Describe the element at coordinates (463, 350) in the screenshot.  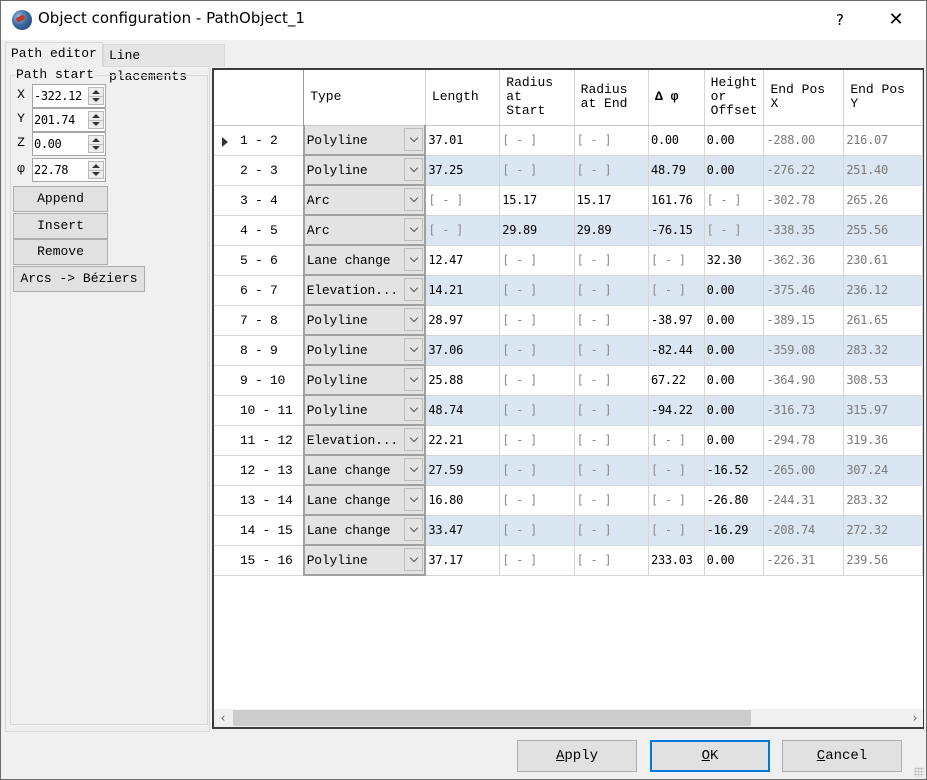
I see `length-cell: 37.06` at that location.